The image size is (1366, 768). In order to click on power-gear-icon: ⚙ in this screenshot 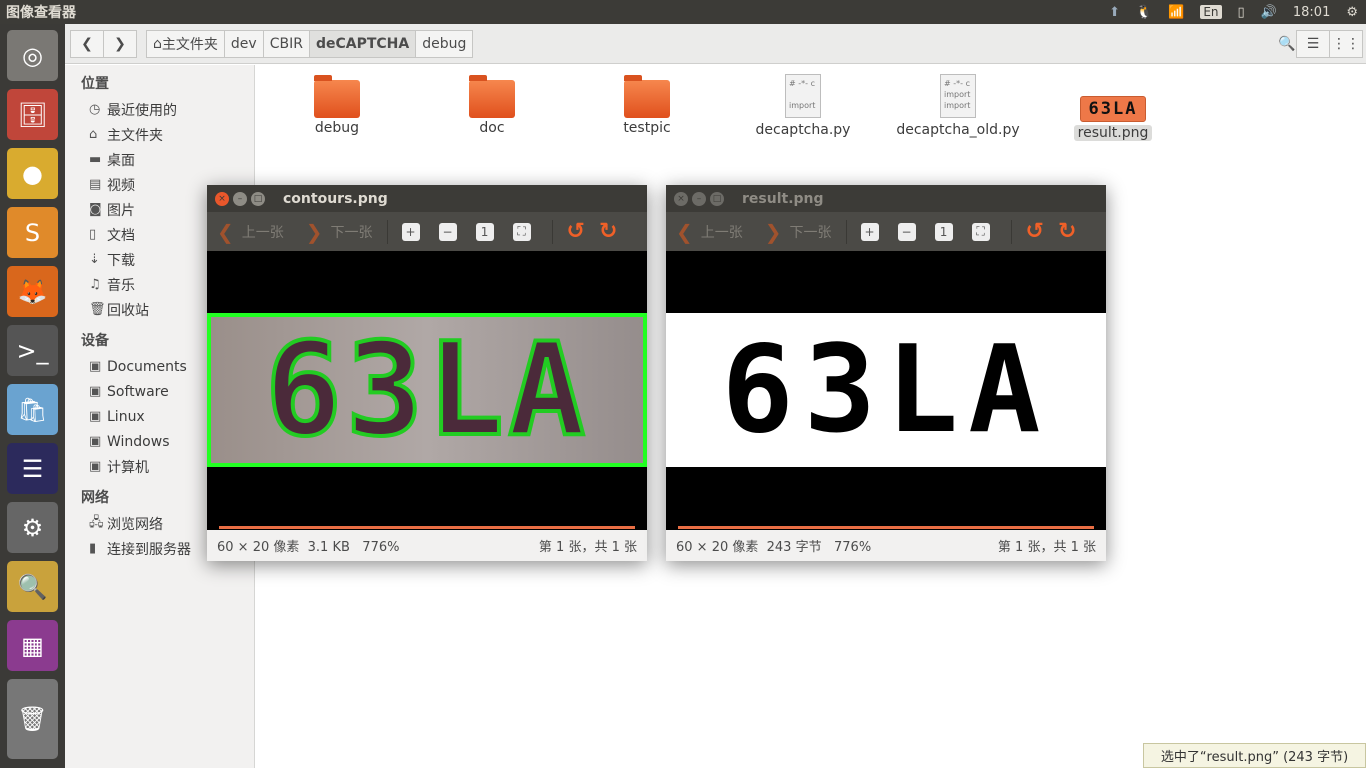, I will do `click(1352, 12)`.